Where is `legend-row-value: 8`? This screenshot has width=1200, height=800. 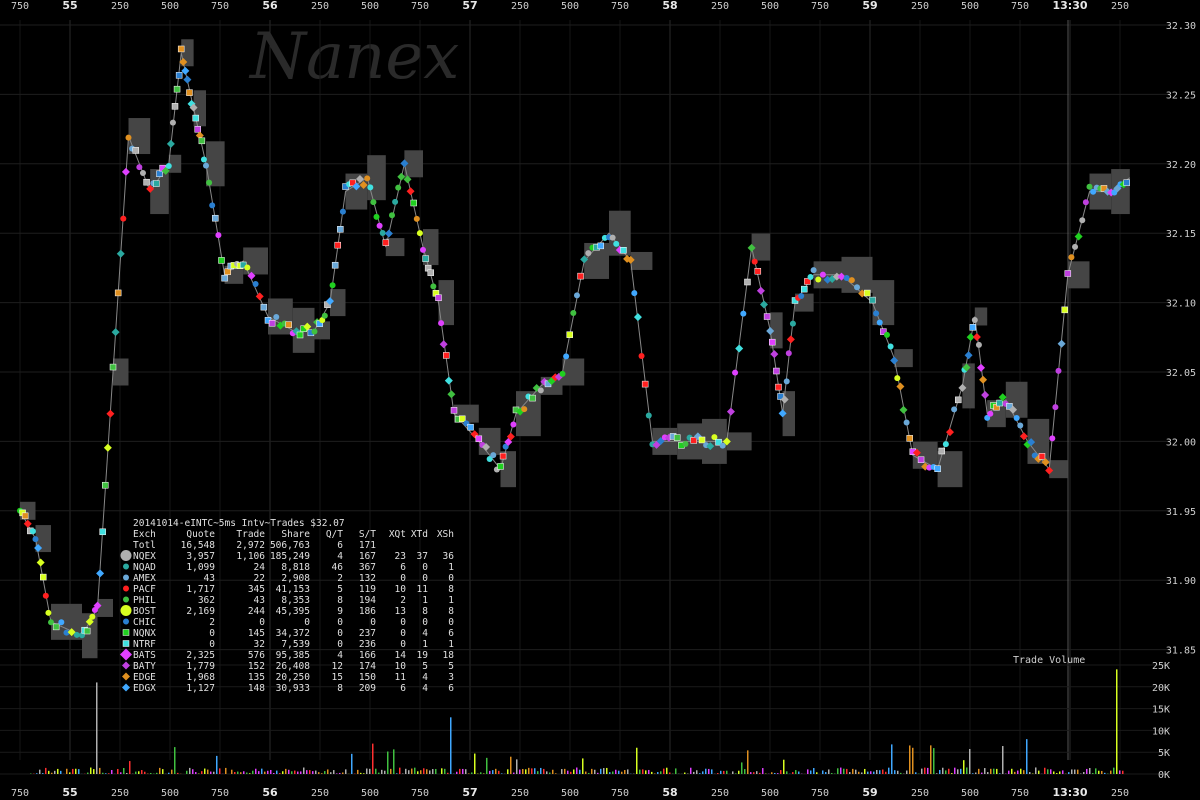
legend-row-value: 8 is located at coordinates (451, 589).